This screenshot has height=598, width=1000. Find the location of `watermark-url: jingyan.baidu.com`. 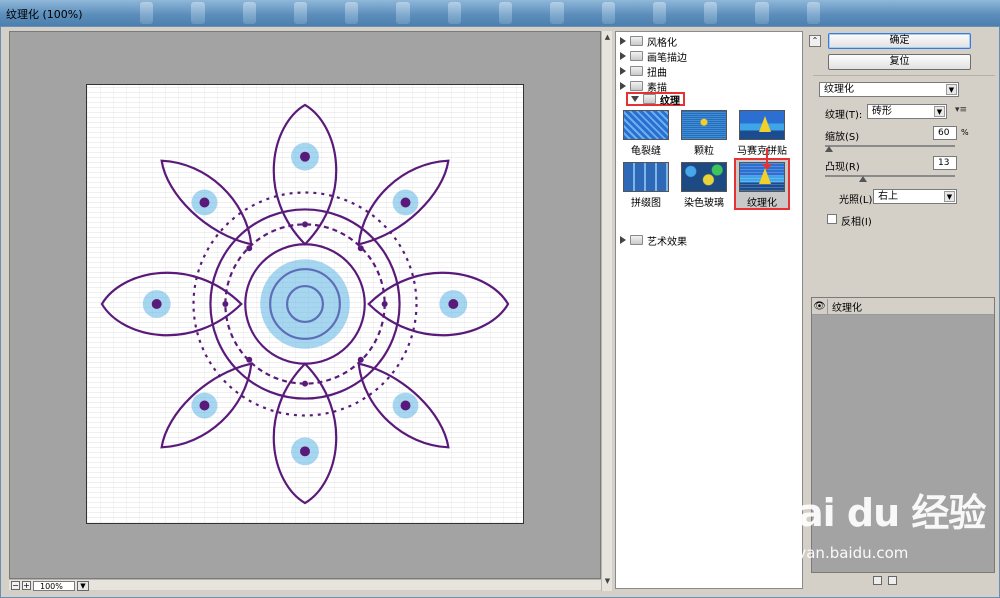

watermark-url: jingyan.baidu.com is located at coordinates (839, 553).